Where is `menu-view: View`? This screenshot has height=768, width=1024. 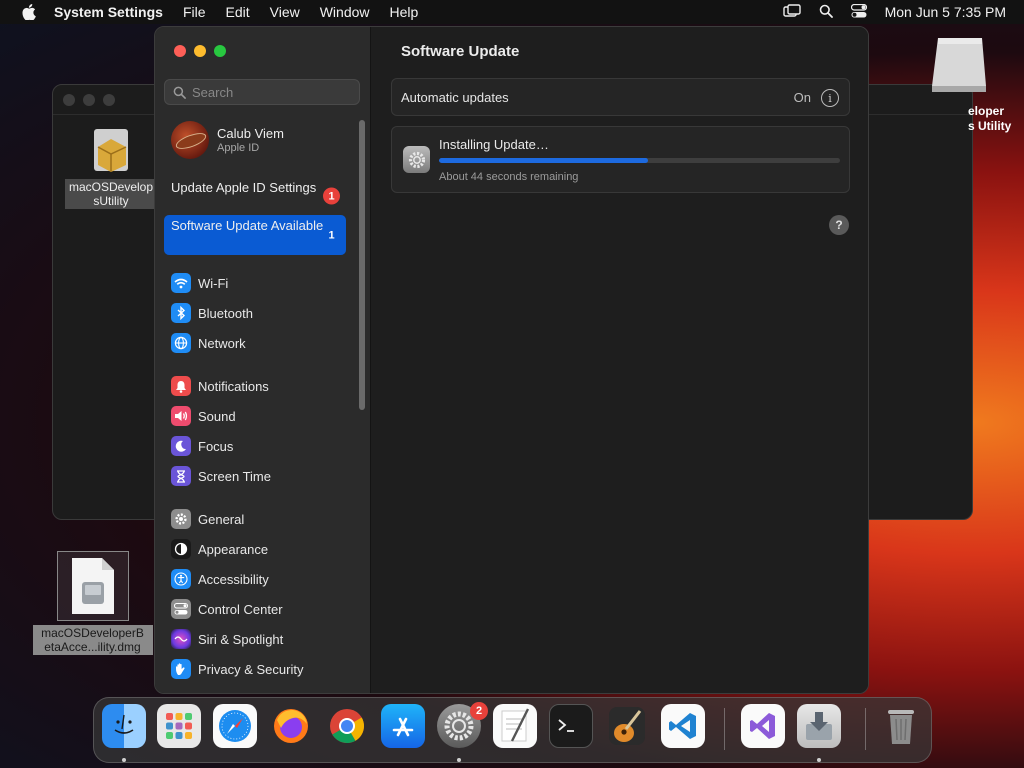 menu-view: View is located at coordinates (285, 12).